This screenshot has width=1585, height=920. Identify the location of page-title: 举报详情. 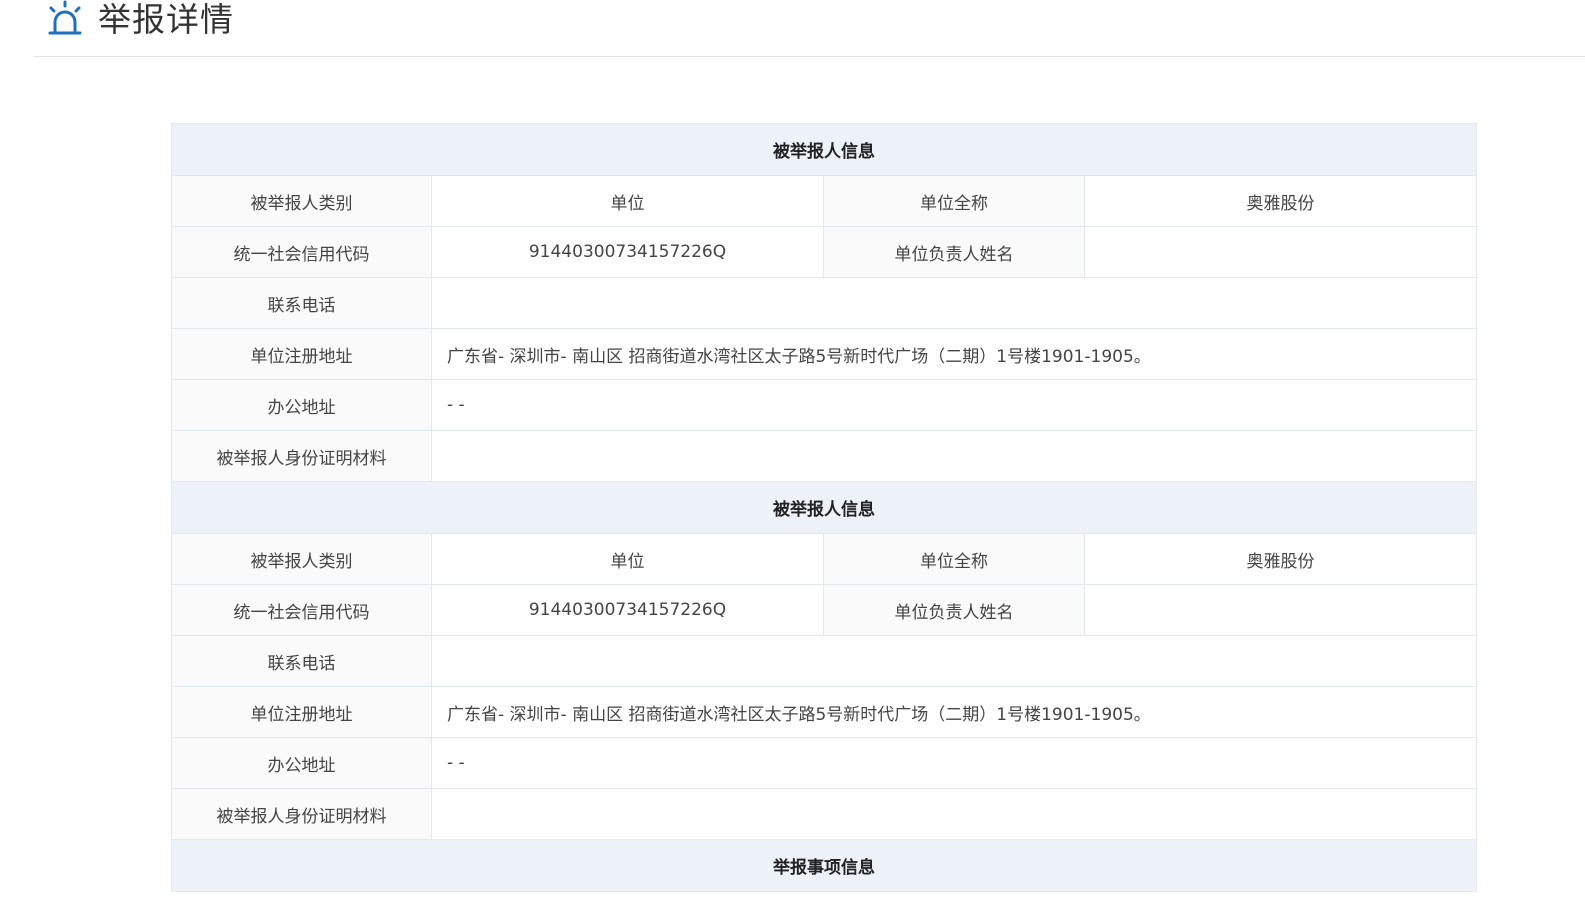
(166, 19).